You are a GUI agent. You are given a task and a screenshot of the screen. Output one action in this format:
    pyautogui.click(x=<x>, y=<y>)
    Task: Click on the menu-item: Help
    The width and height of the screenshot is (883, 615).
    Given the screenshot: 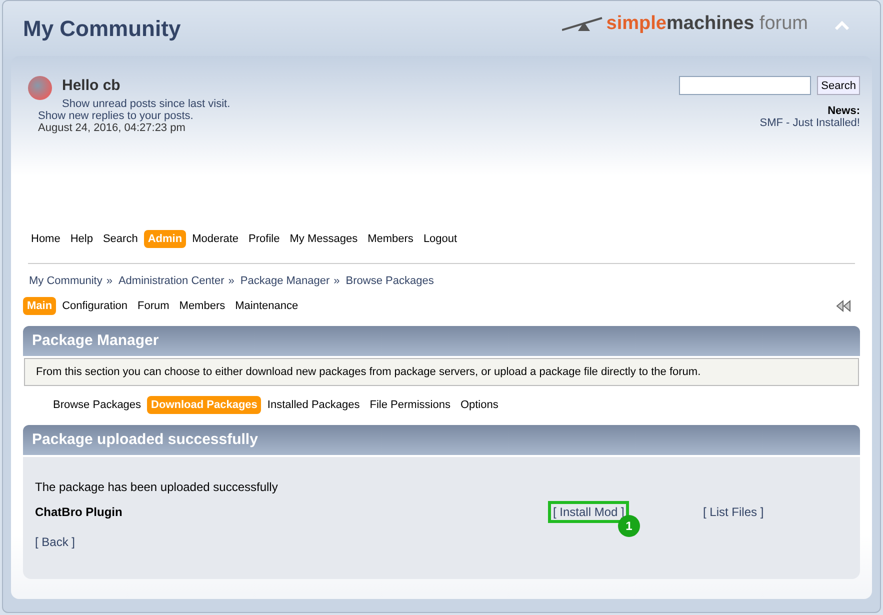 What is the action you would take?
    pyautogui.click(x=81, y=239)
    